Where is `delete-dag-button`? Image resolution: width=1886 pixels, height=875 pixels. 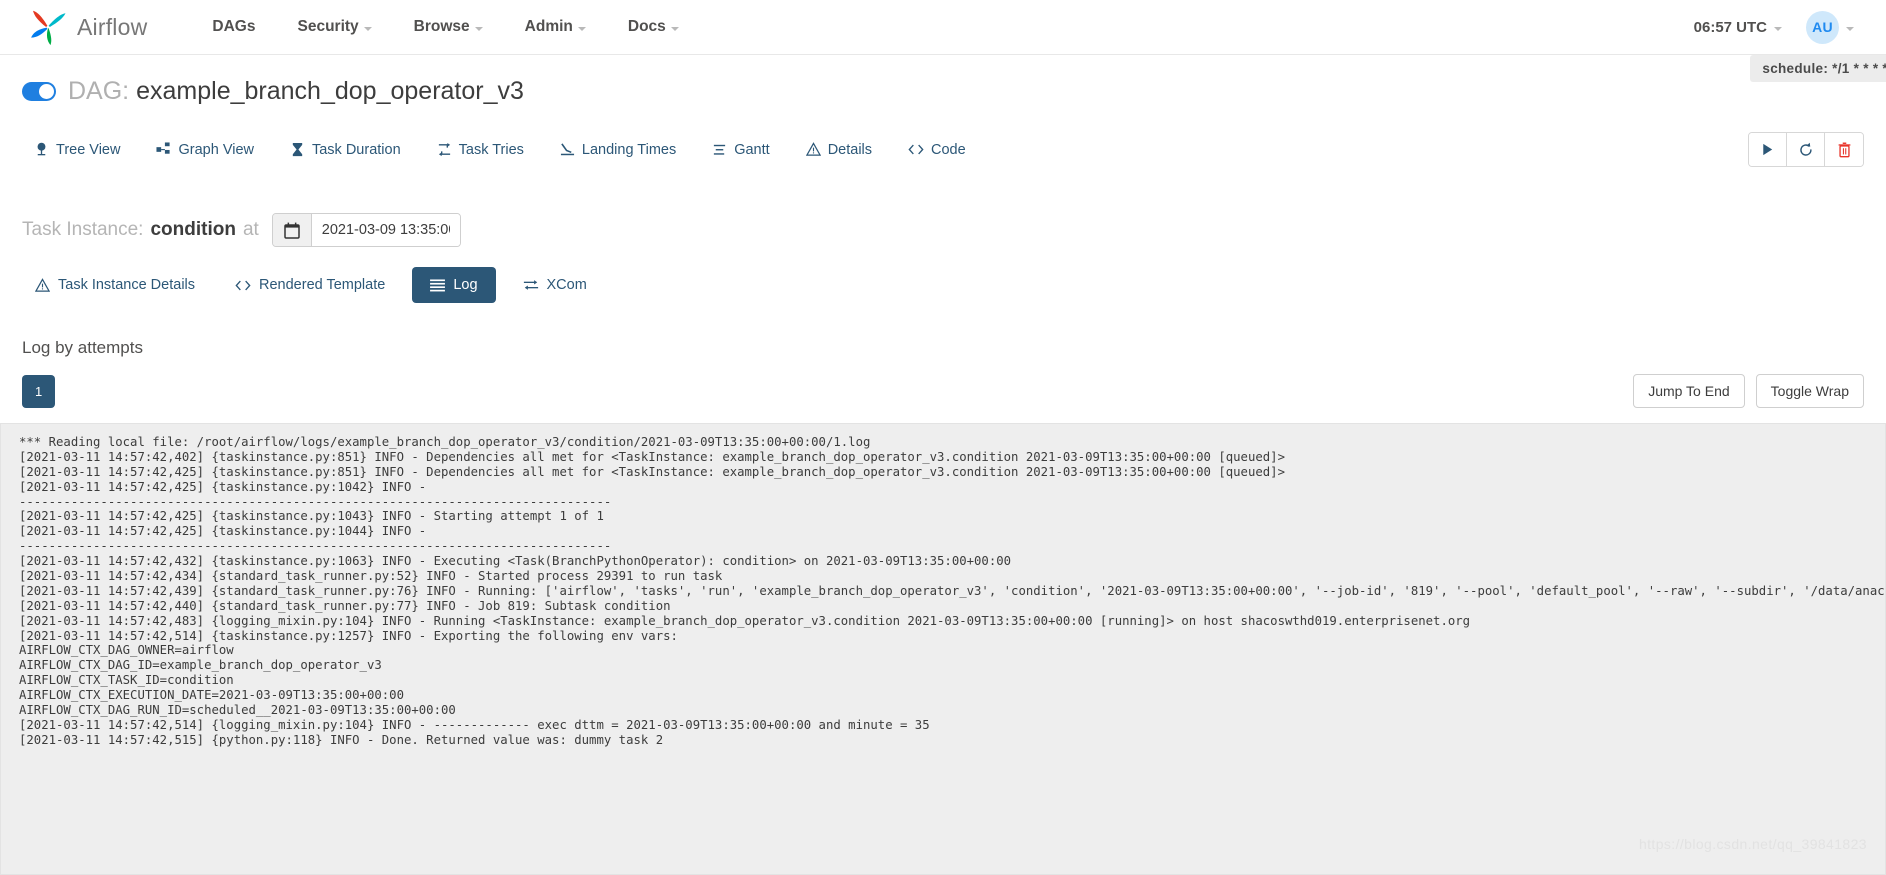
delete-dag-button is located at coordinates (1844, 149).